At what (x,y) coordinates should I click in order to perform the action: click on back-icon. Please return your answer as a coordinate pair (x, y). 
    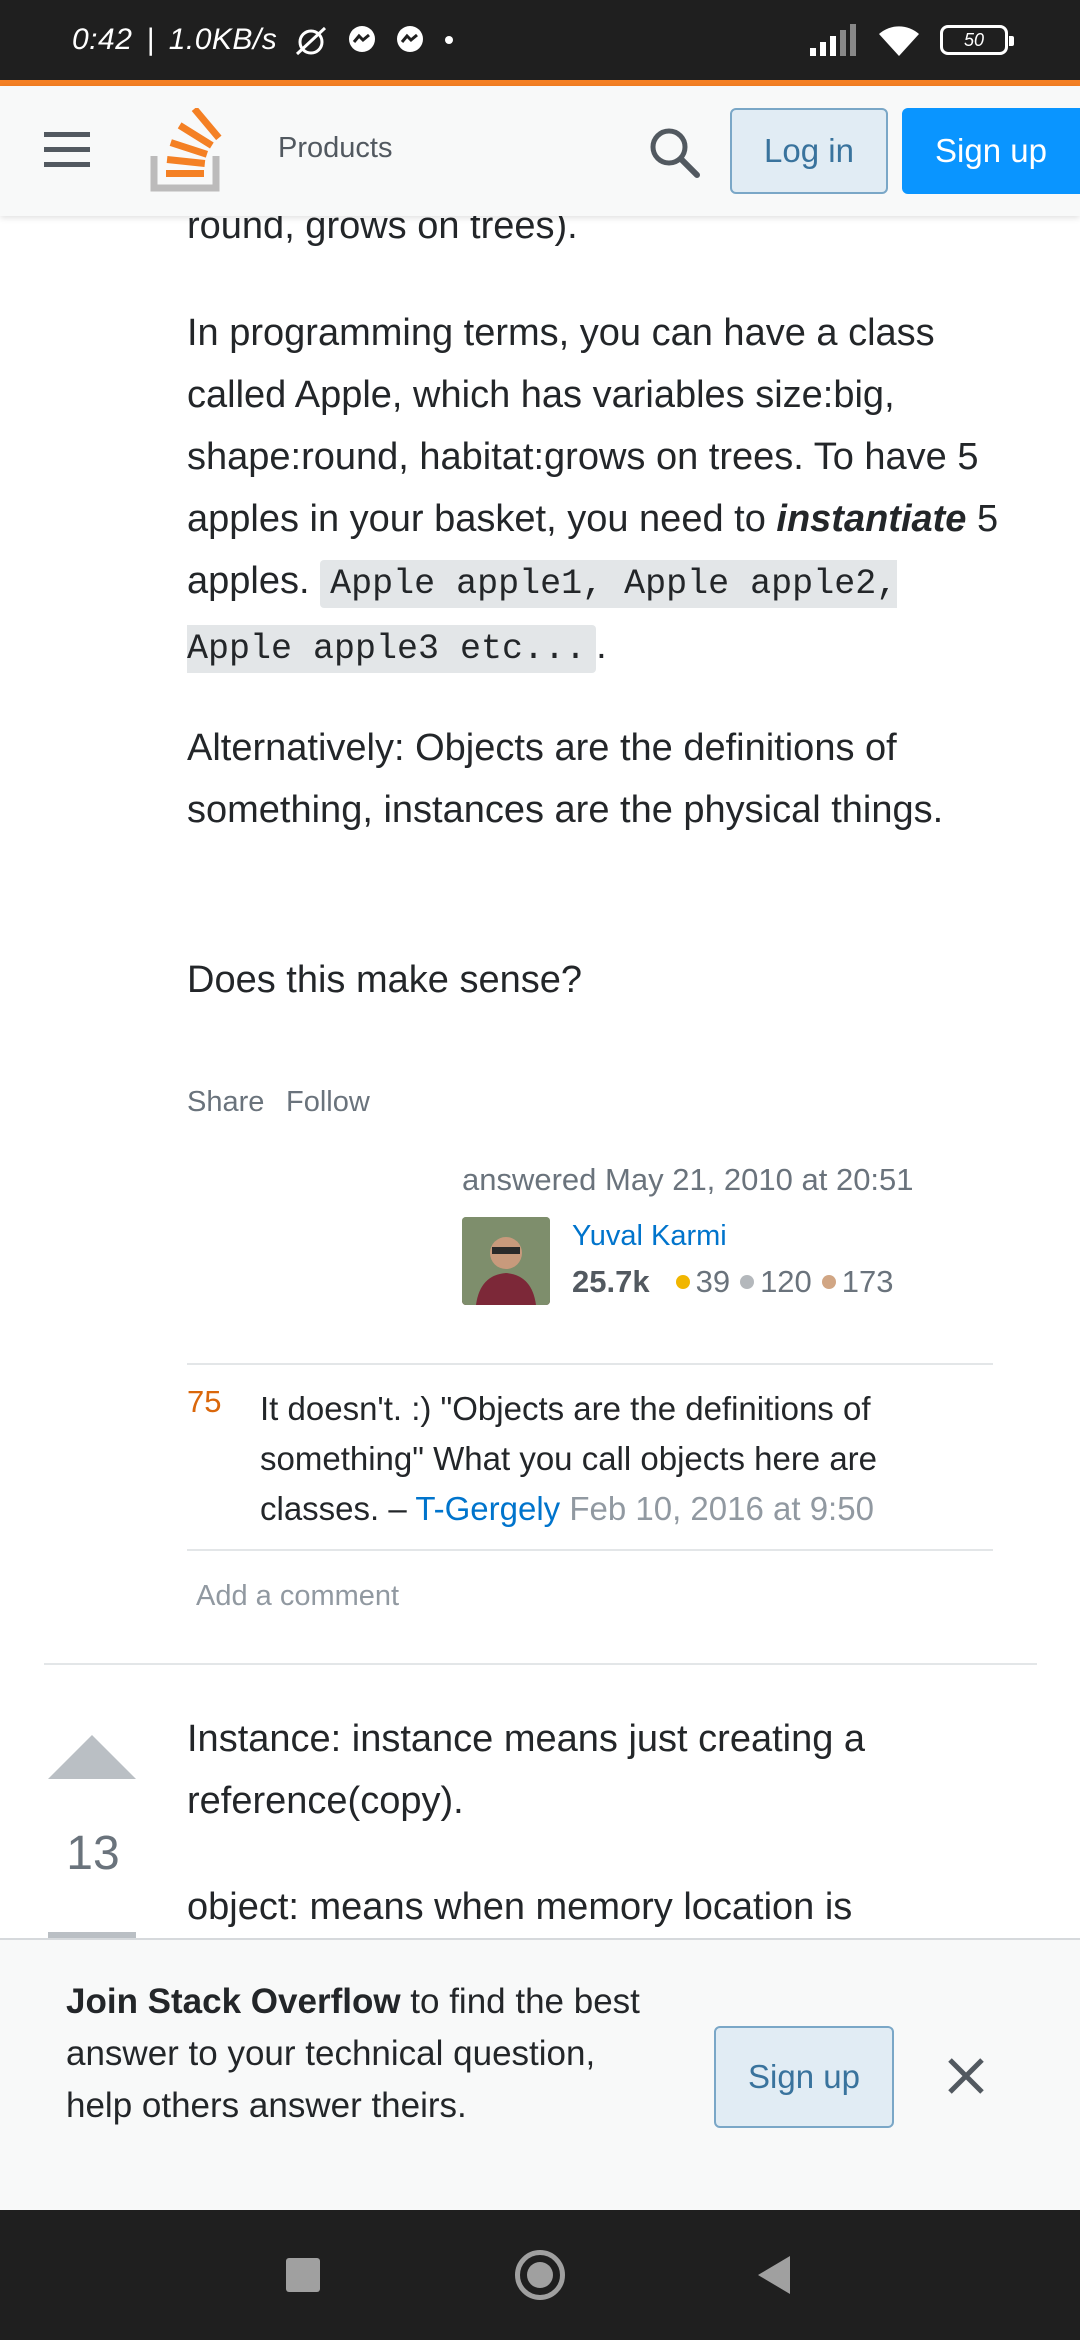
    Looking at the image, I should click on (774, 2275).